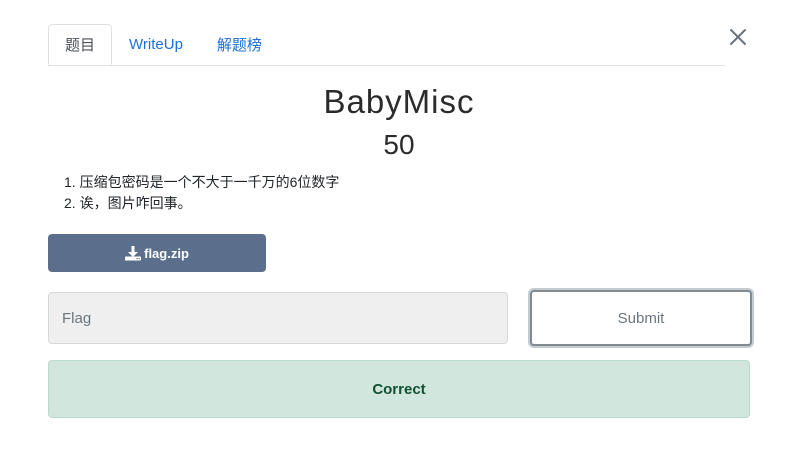 This screenshot has height=458, width=798. I want to click on submit-button: Submit, so click(641, 318).